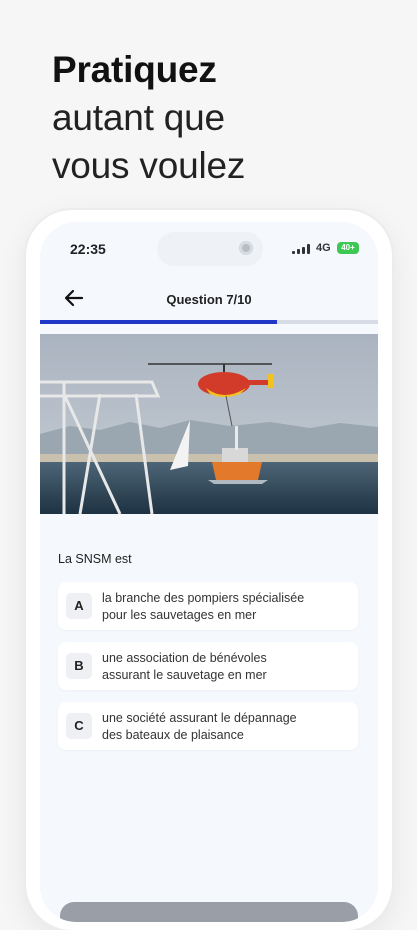  What do you see at coordinates (184, 658) in the screenshot?
I see `answer-line: une association de bénévoles` at bounding box center [184, 658].